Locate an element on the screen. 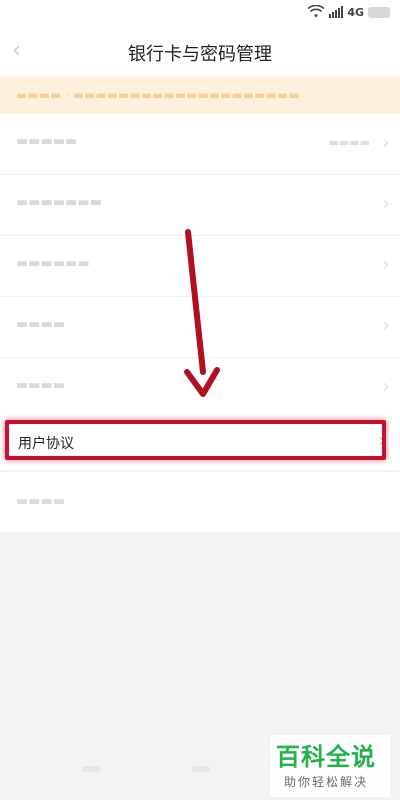 The width and height of the screenshot is (400, 800). blurred-label: ▬▬▬▬▬▬ is located at coordinates (53, 263).